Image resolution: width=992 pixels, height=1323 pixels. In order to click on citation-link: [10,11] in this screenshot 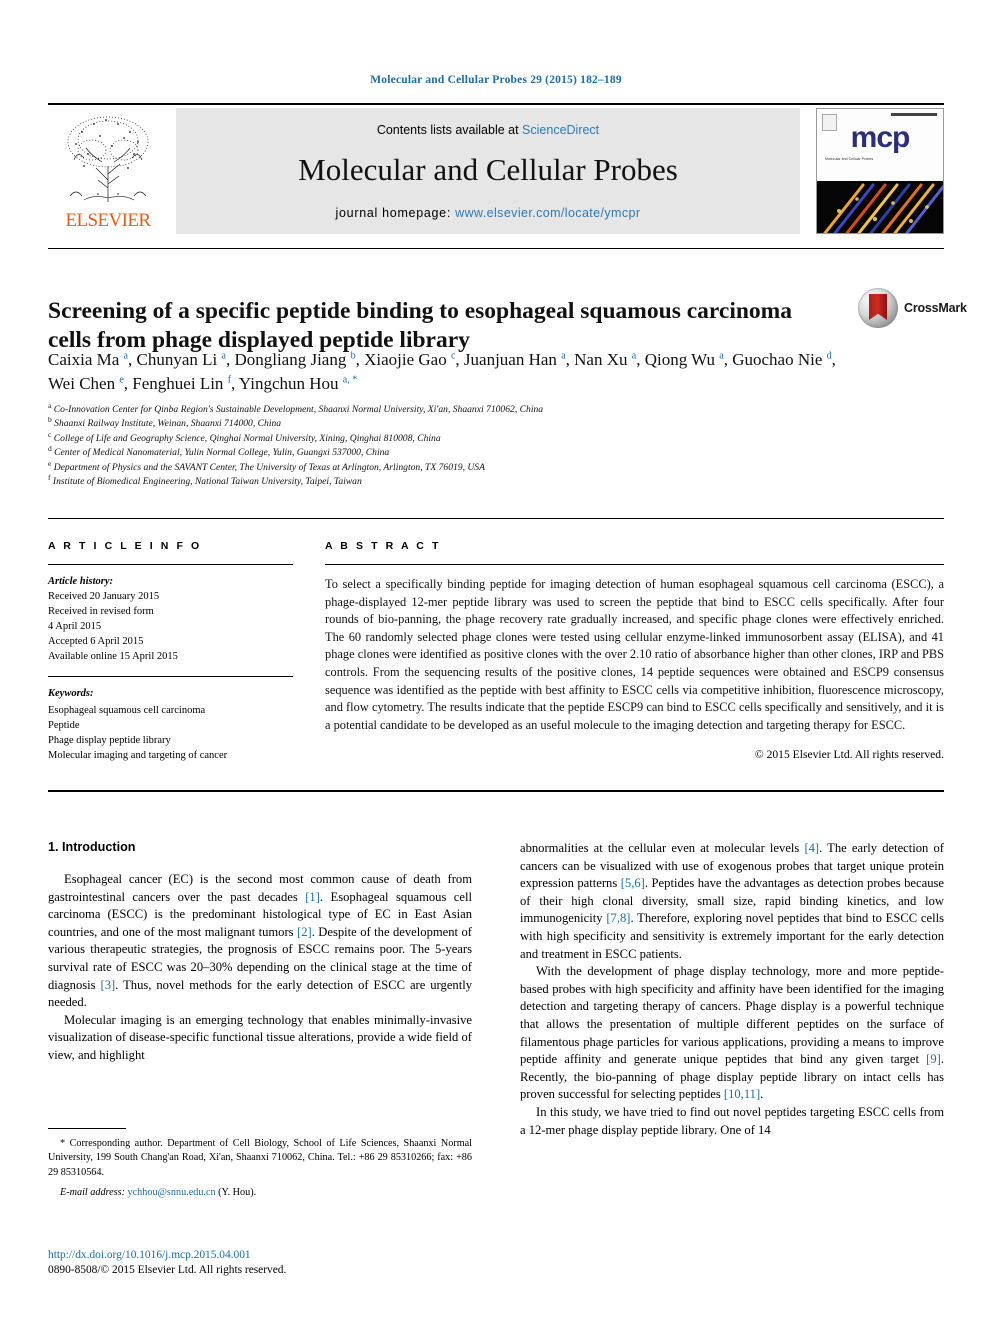, I will do `click(742, 1094)`.